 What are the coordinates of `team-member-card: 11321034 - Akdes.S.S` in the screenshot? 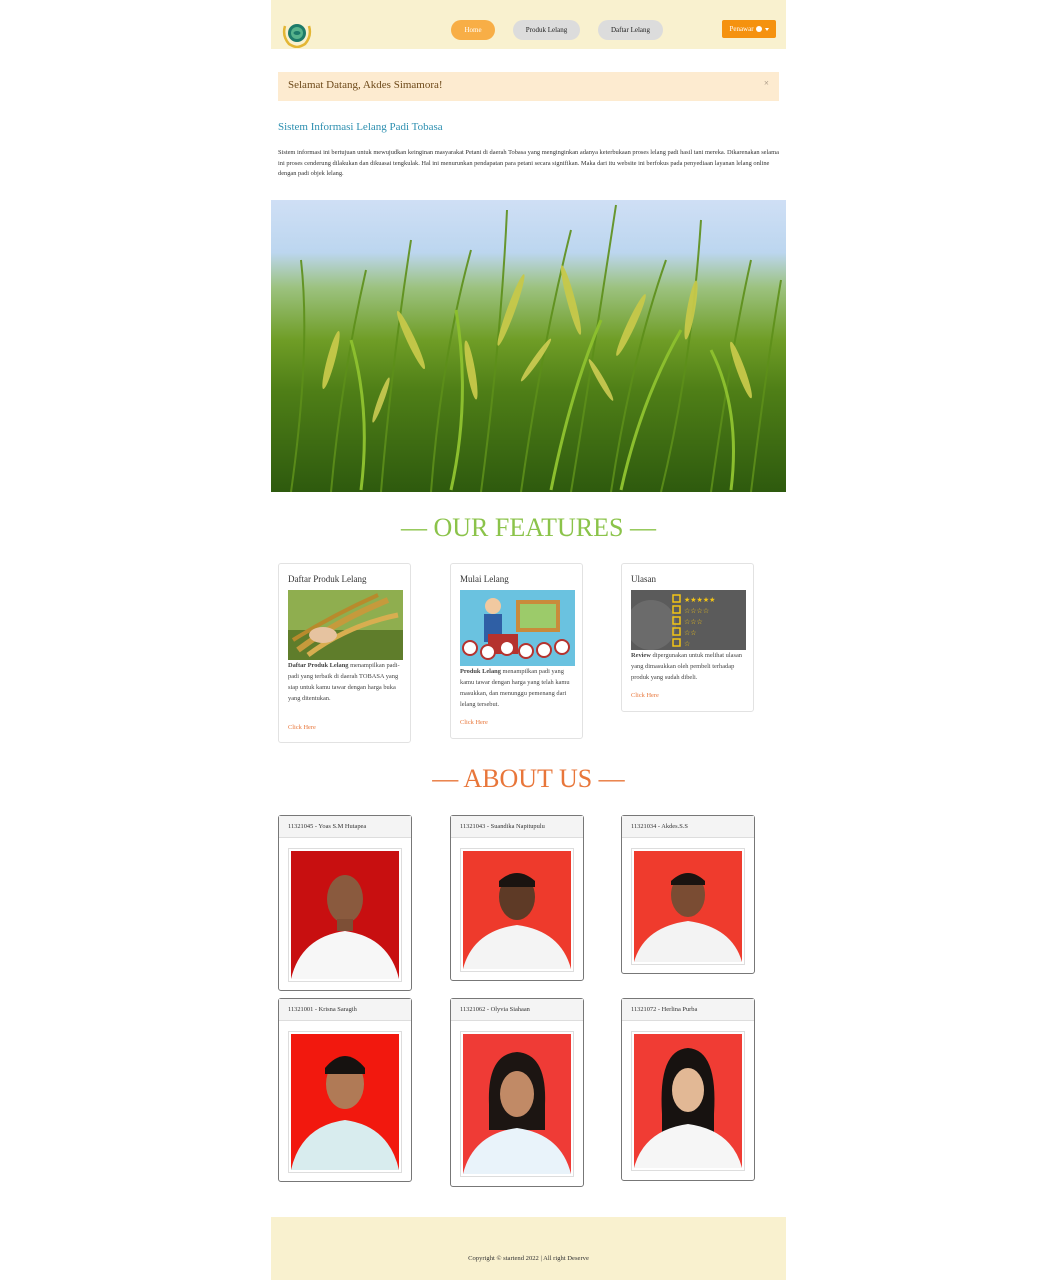 It's located at (688, 894).